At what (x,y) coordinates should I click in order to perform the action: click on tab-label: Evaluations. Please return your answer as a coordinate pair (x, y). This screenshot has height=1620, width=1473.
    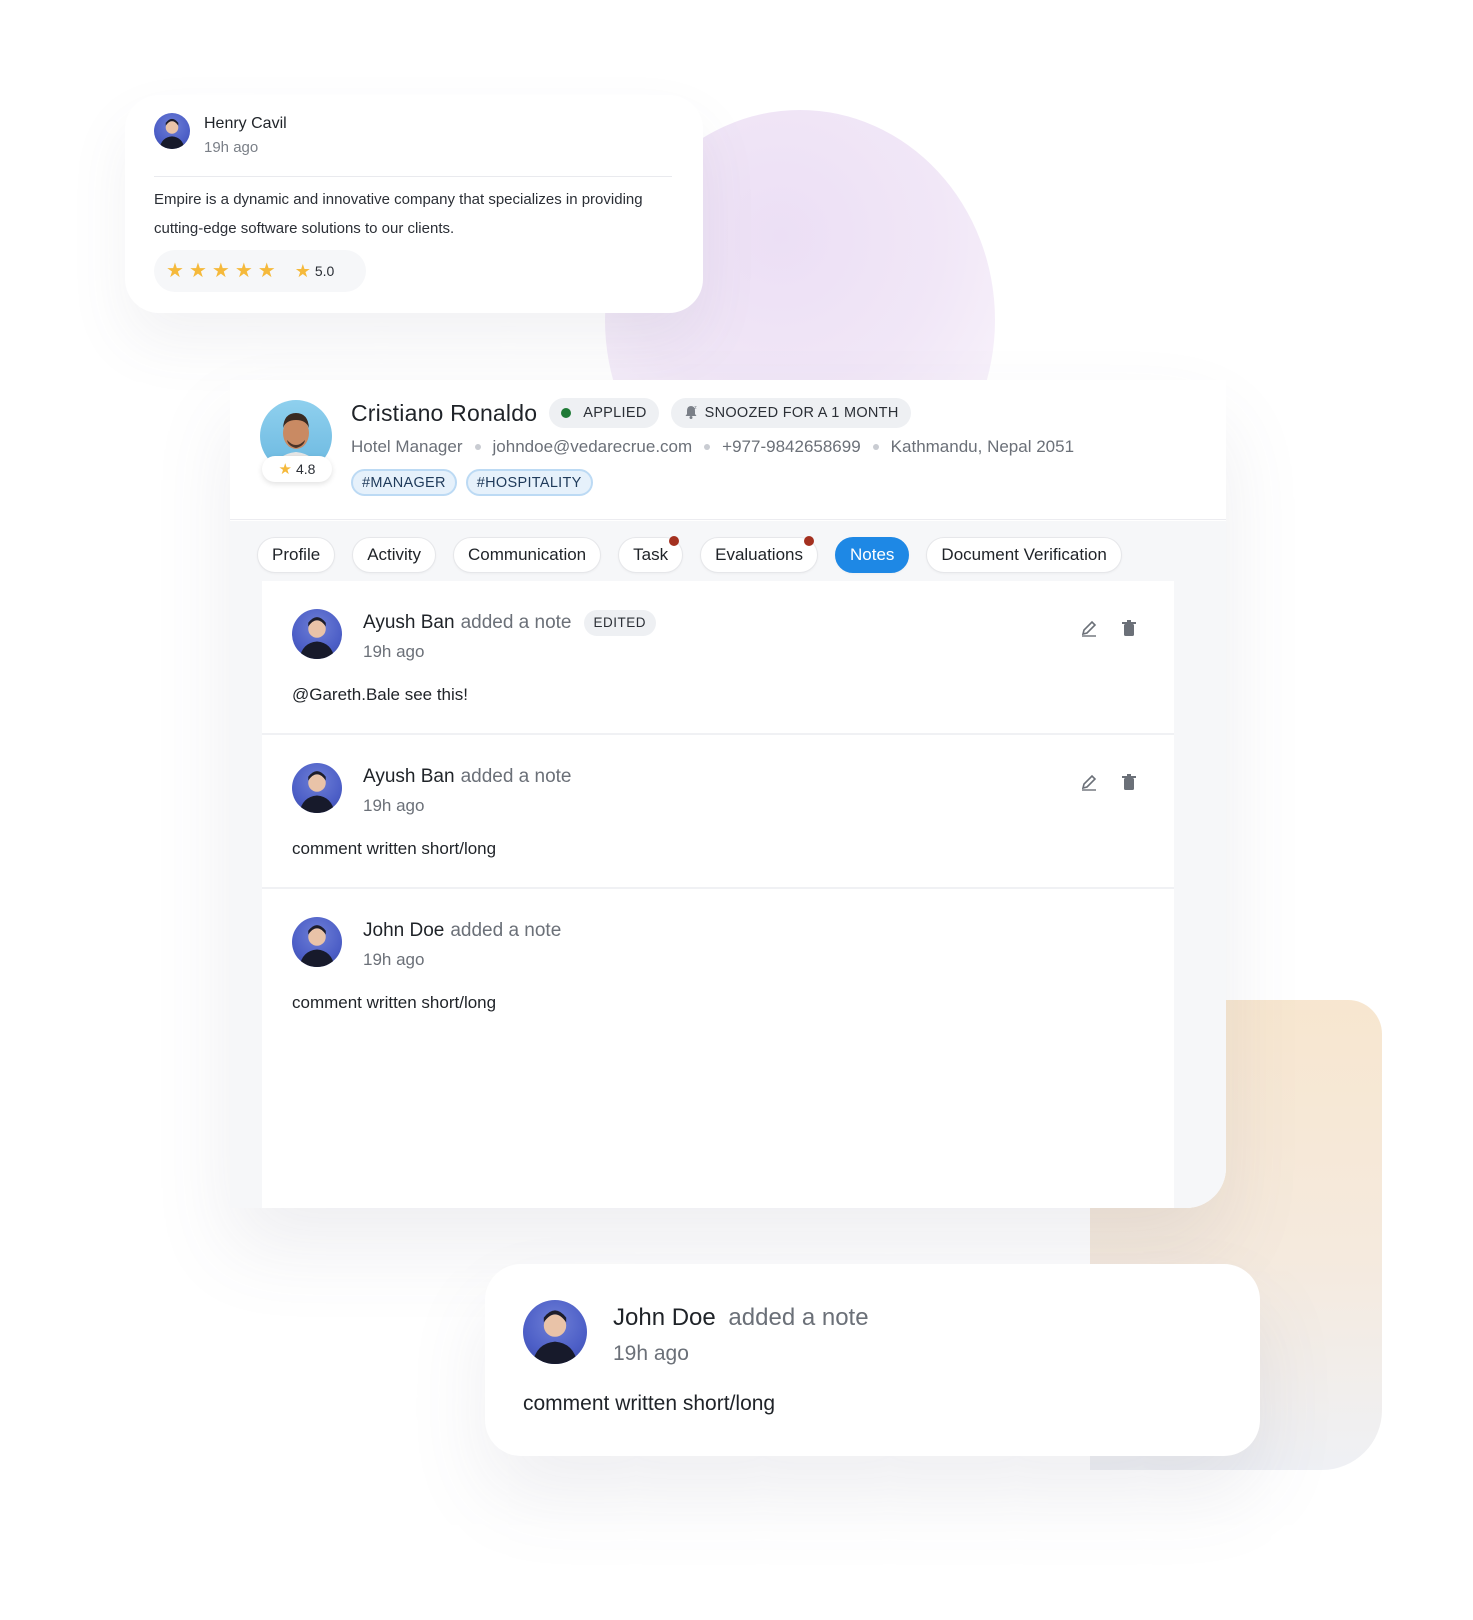
    Looking at the image, I should click on (759, 554).